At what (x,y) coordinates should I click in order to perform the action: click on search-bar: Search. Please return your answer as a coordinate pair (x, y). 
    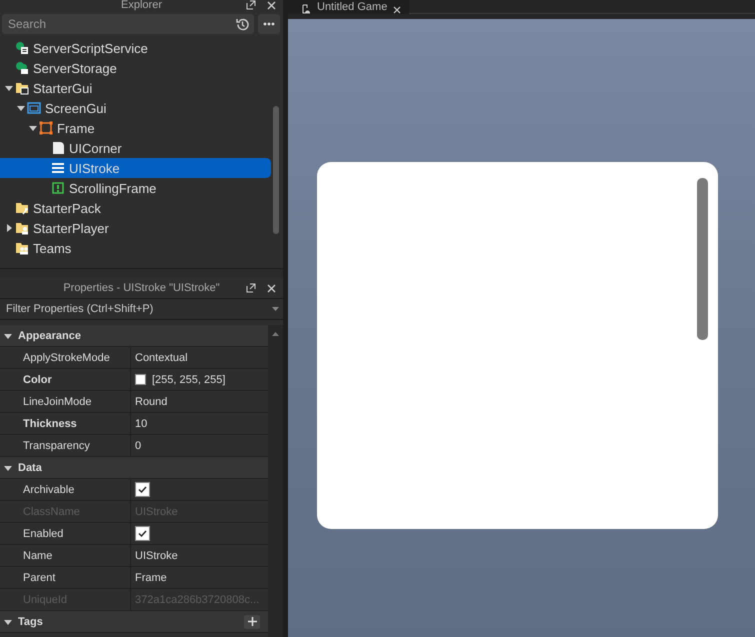
    Looking at the image, I should click on (128, 24).